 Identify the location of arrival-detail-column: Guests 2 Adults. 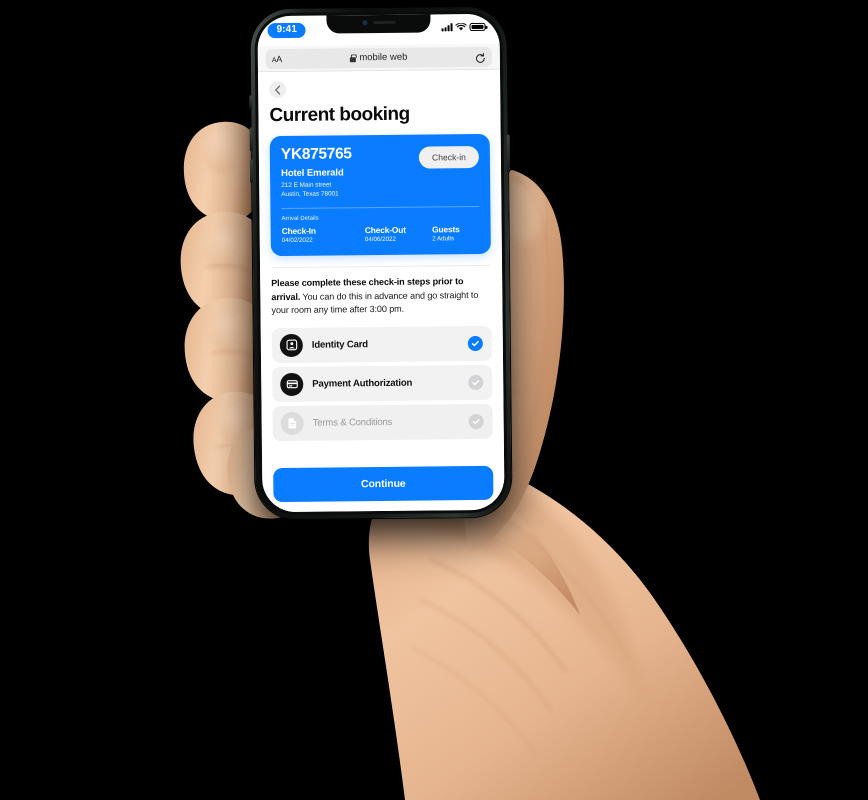
(446, 233).